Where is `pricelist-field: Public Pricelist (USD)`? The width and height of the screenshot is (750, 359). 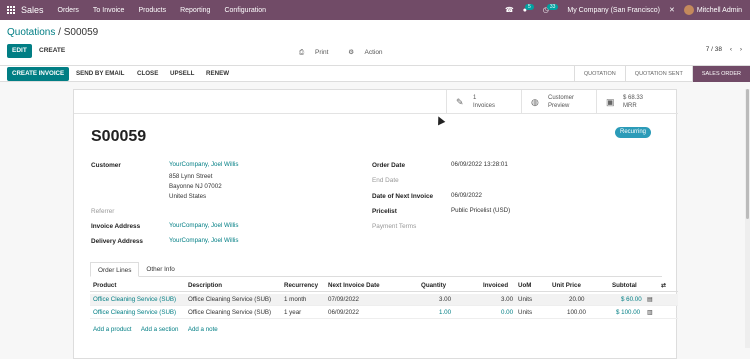
pricelist-field: Public Pricelist (USD) is located at coordinates (480, 211).